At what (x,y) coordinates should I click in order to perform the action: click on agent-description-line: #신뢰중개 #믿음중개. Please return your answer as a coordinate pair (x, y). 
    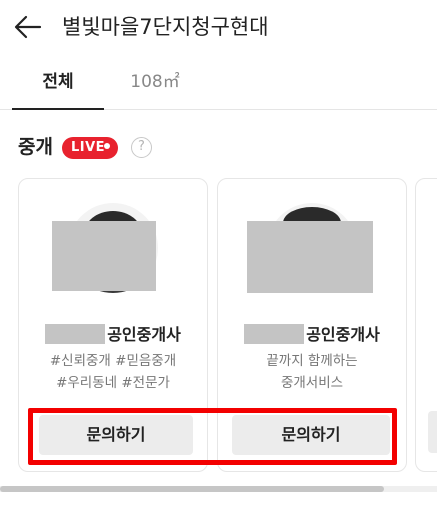
    Looking at the image, I should click on (113, 361).